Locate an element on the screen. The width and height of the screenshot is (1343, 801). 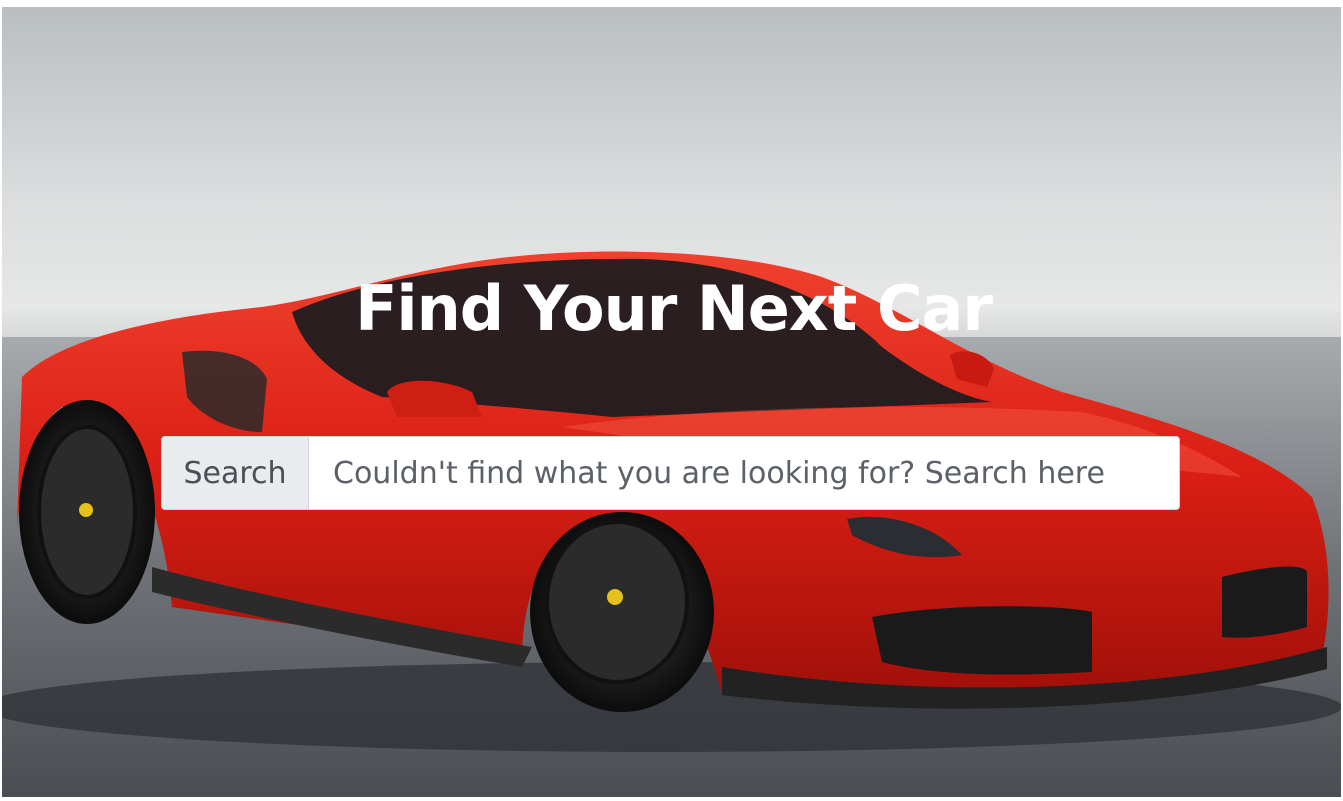
search-input is located at coordinates (744, 473).